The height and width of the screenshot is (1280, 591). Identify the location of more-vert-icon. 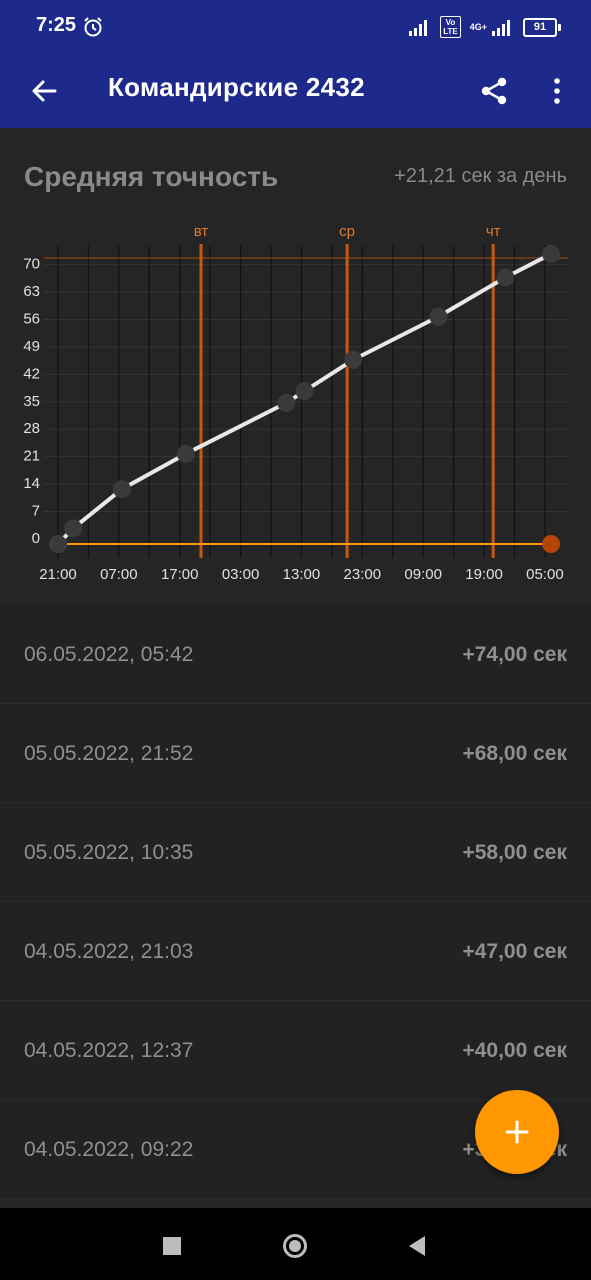
(557, 91).